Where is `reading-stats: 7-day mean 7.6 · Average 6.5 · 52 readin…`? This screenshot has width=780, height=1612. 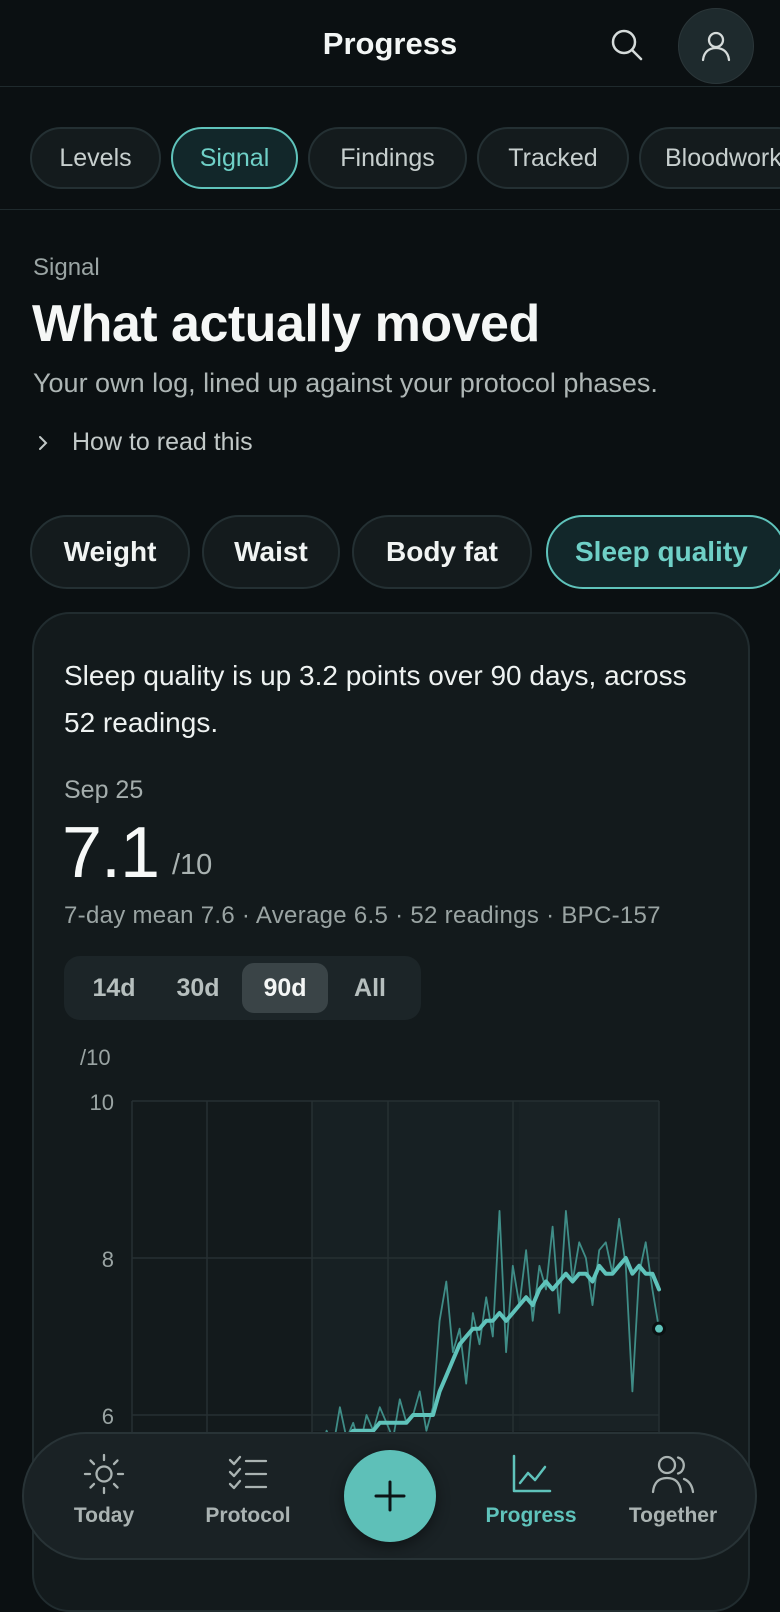
reading-stats: 7-day mean 7.6 · Average 6.5 · 52 readin… is located at coordinates (362, 915).